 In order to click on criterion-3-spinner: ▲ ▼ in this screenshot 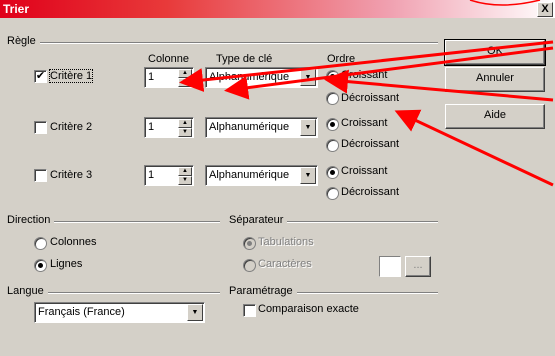, I will do `click(185, 176)`.